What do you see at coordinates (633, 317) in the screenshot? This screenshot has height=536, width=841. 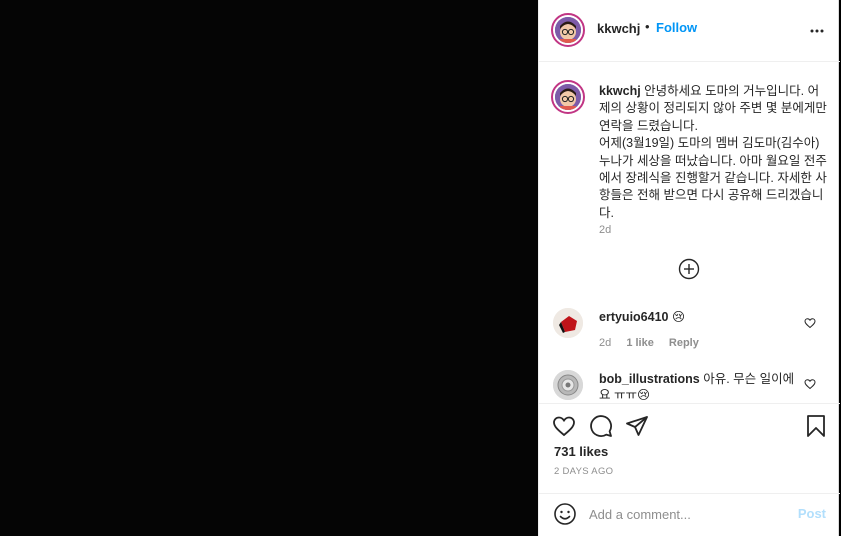 I see `commenter-username: ertyuio6410` at bounding box center [633, 317].